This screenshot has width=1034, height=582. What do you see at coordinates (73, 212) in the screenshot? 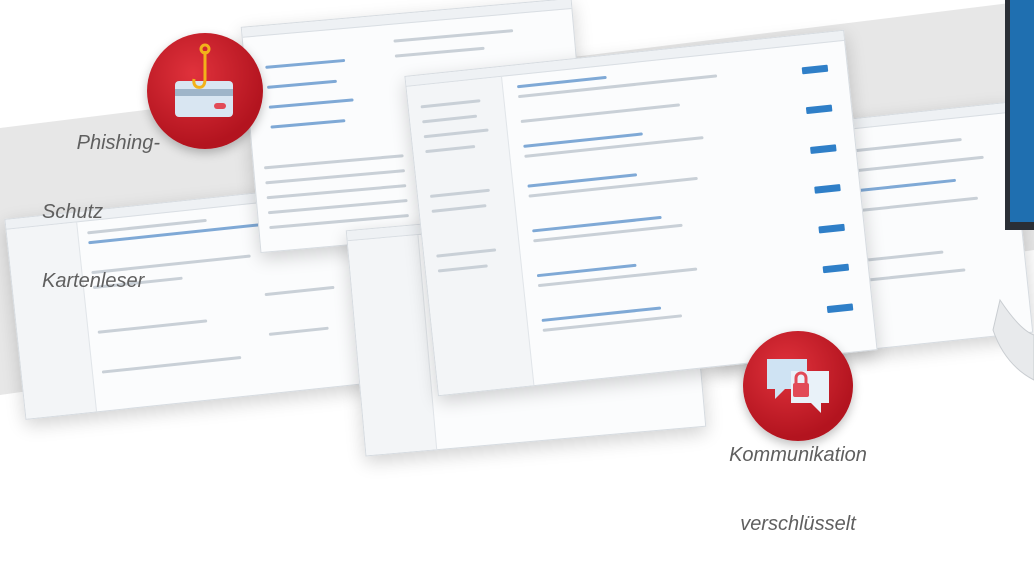
I see `phishing-label-line: Schutz` at bounding box center [73, 212].